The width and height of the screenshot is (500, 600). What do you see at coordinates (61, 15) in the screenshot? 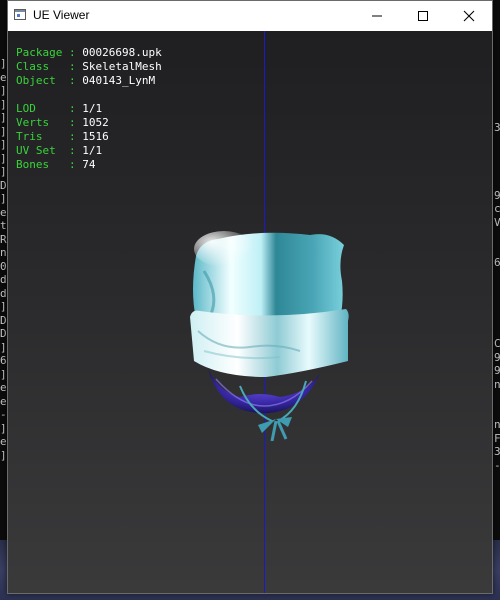
I see `window-title: UE Viewer` at bounding box center [61, 15].